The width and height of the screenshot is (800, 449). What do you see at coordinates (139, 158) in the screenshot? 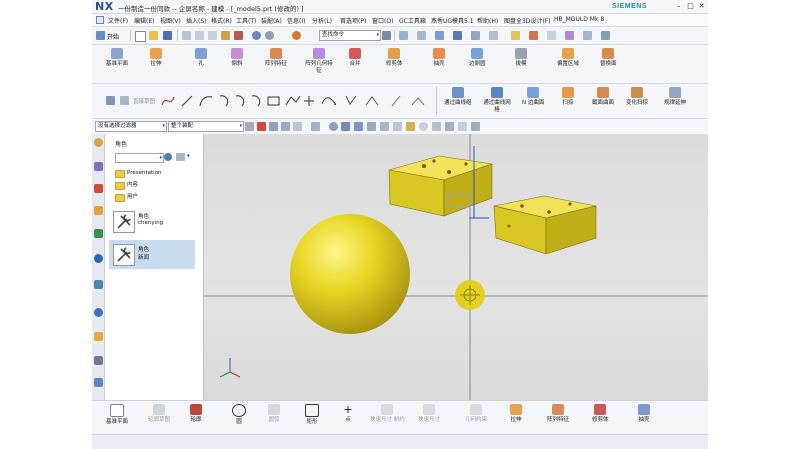
I see `role-filter-dropdown: ▾` at bounding box center [139, 158].